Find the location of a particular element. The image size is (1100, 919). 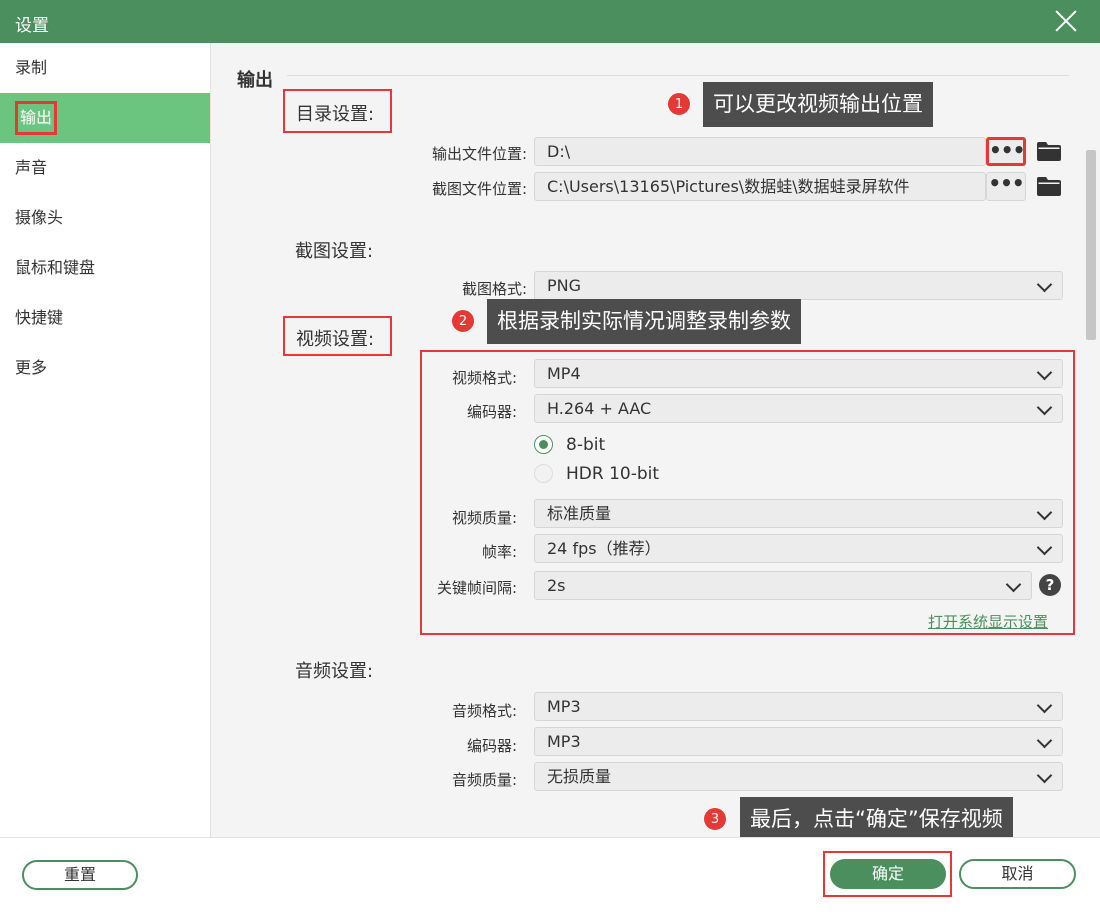

radio-8bit-label: 8-bit is located at coordinates (586, 445).